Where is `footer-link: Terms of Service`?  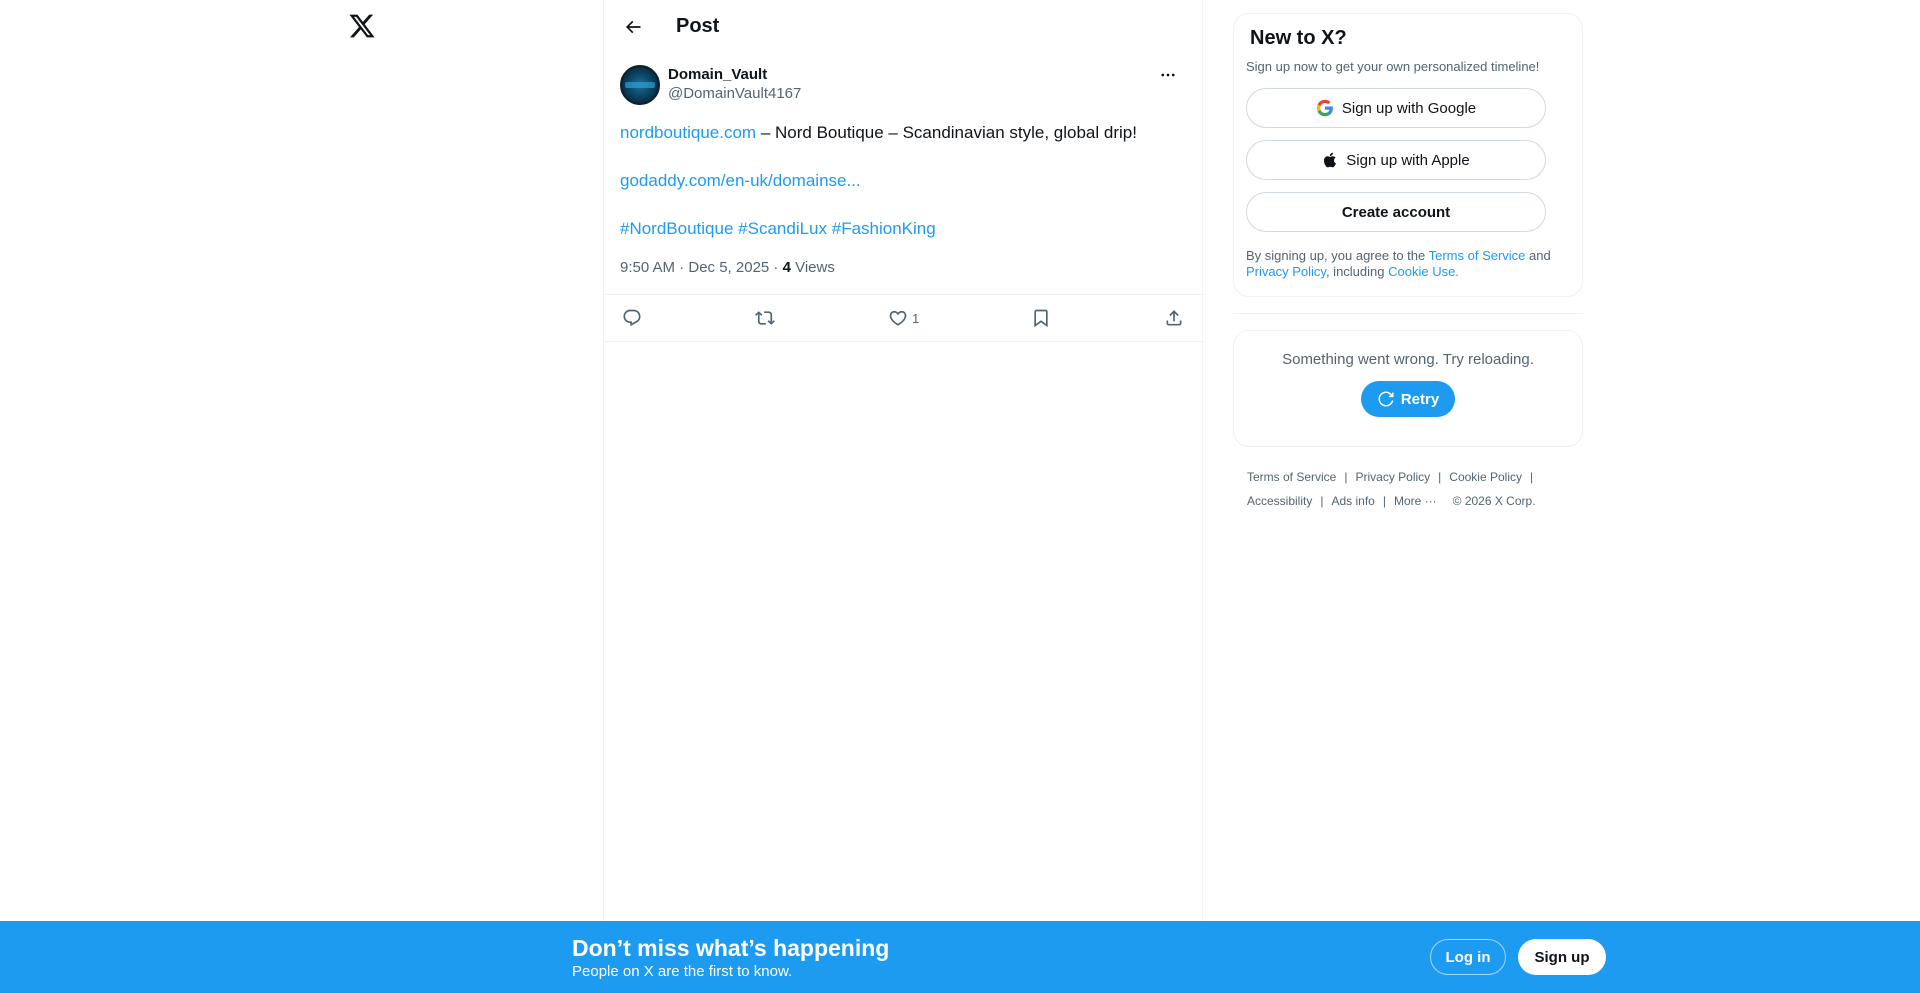 footer-link: Terms of Service is located at coordinates (1291, 477).